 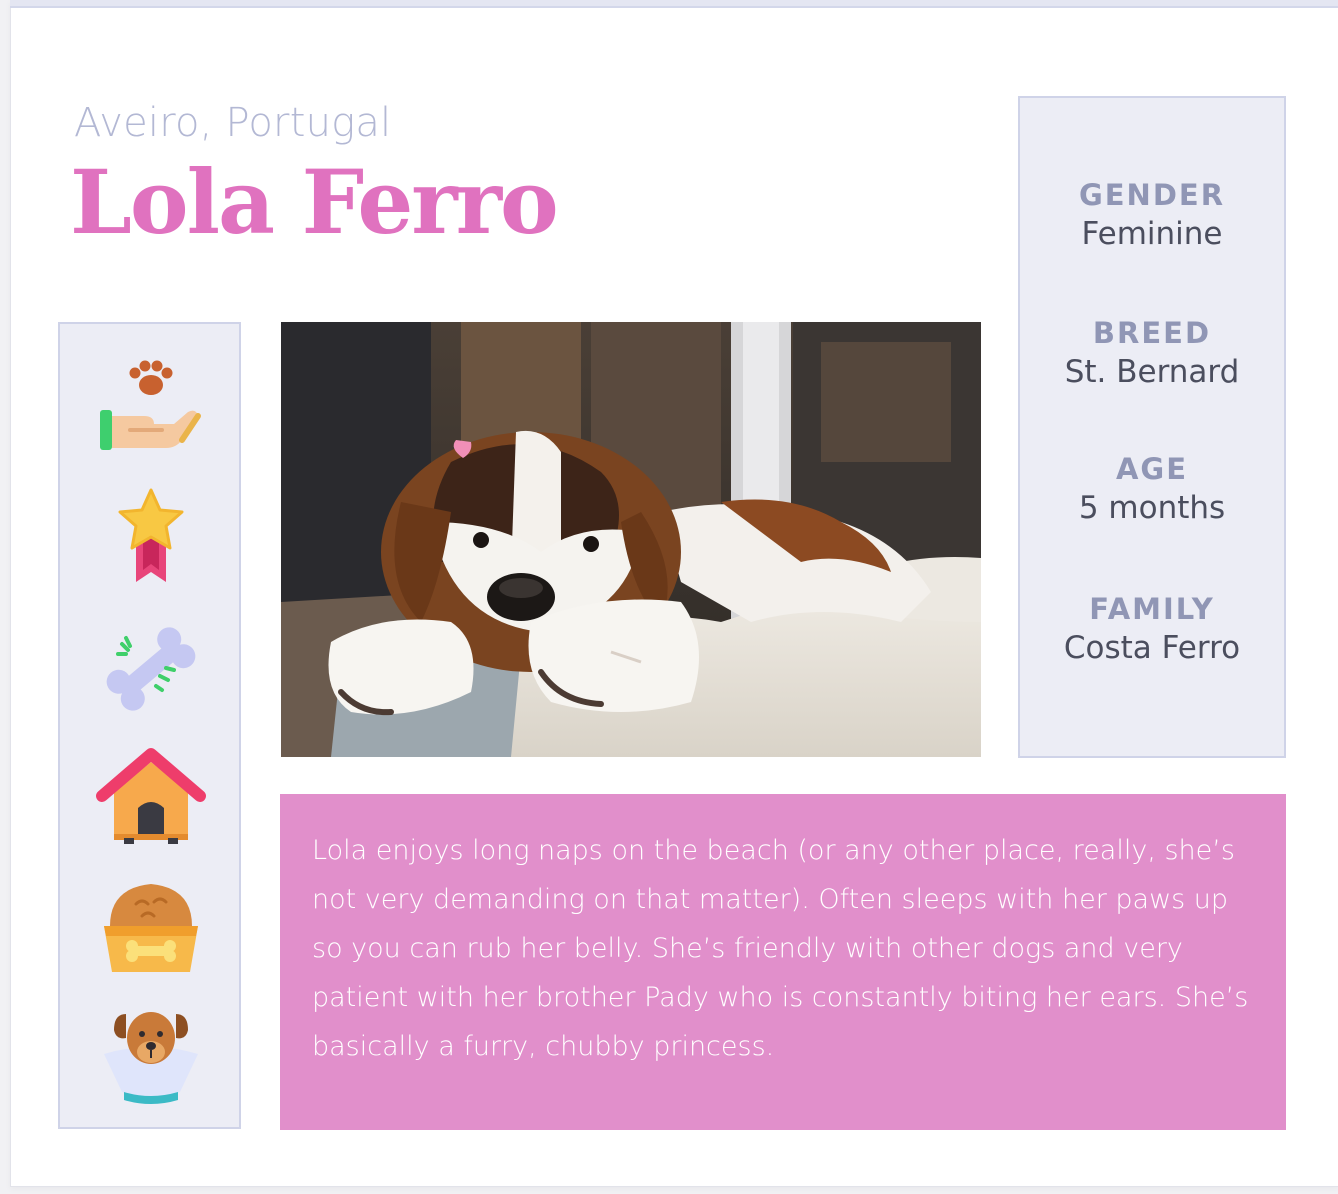 I want to click on dog-with-cone-icon, so click(x=151, y=1058).